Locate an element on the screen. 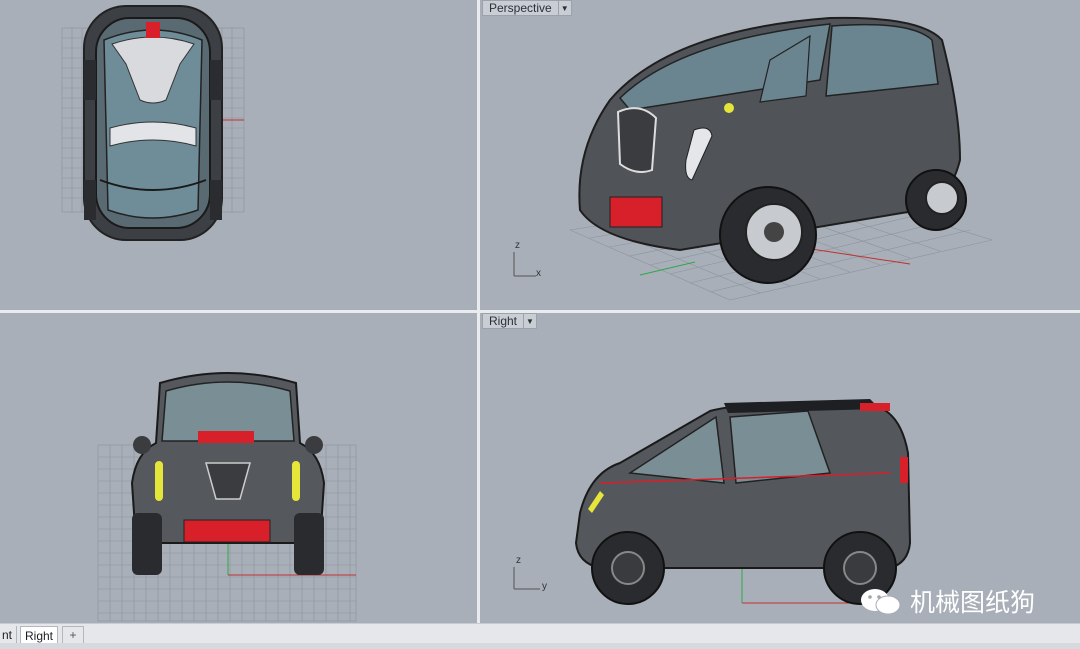 The image size is (1080, 649). perspective-axis-z: z is located at coordinates (517, 245).